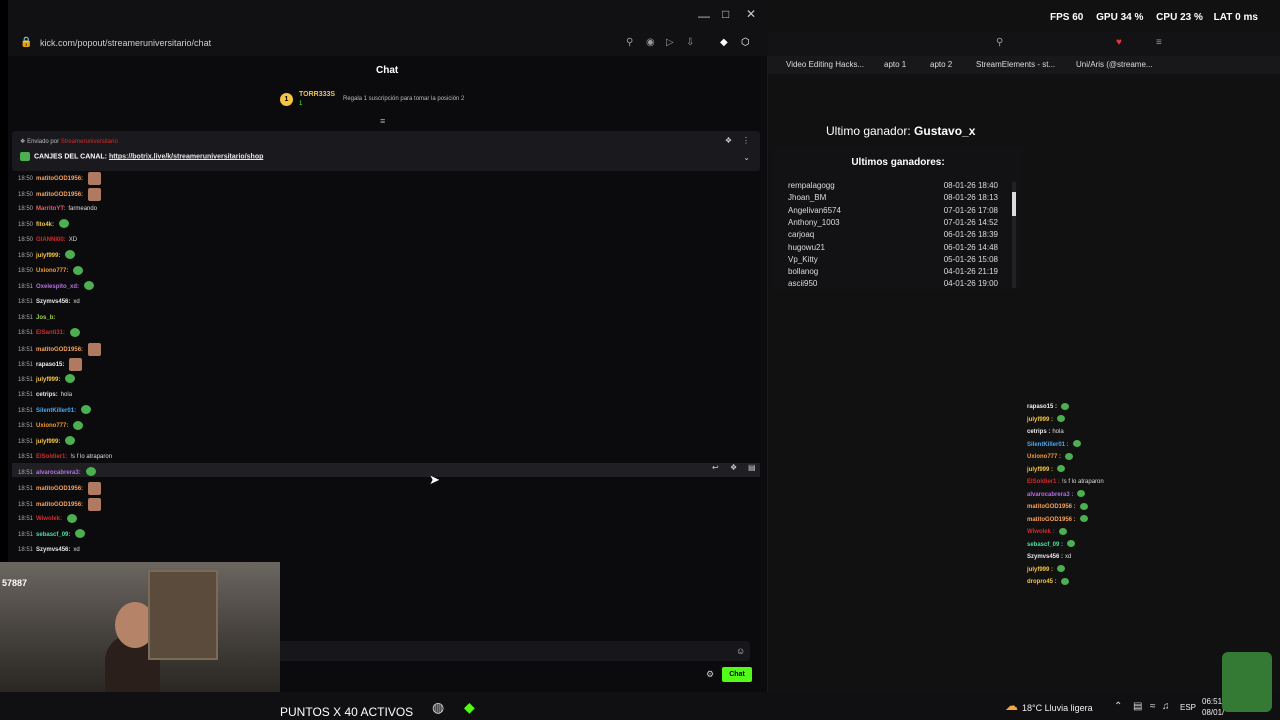 This screenshot has height=720, width=1280. I want to click on message-username: ElSanti31:, so click(50, 333).